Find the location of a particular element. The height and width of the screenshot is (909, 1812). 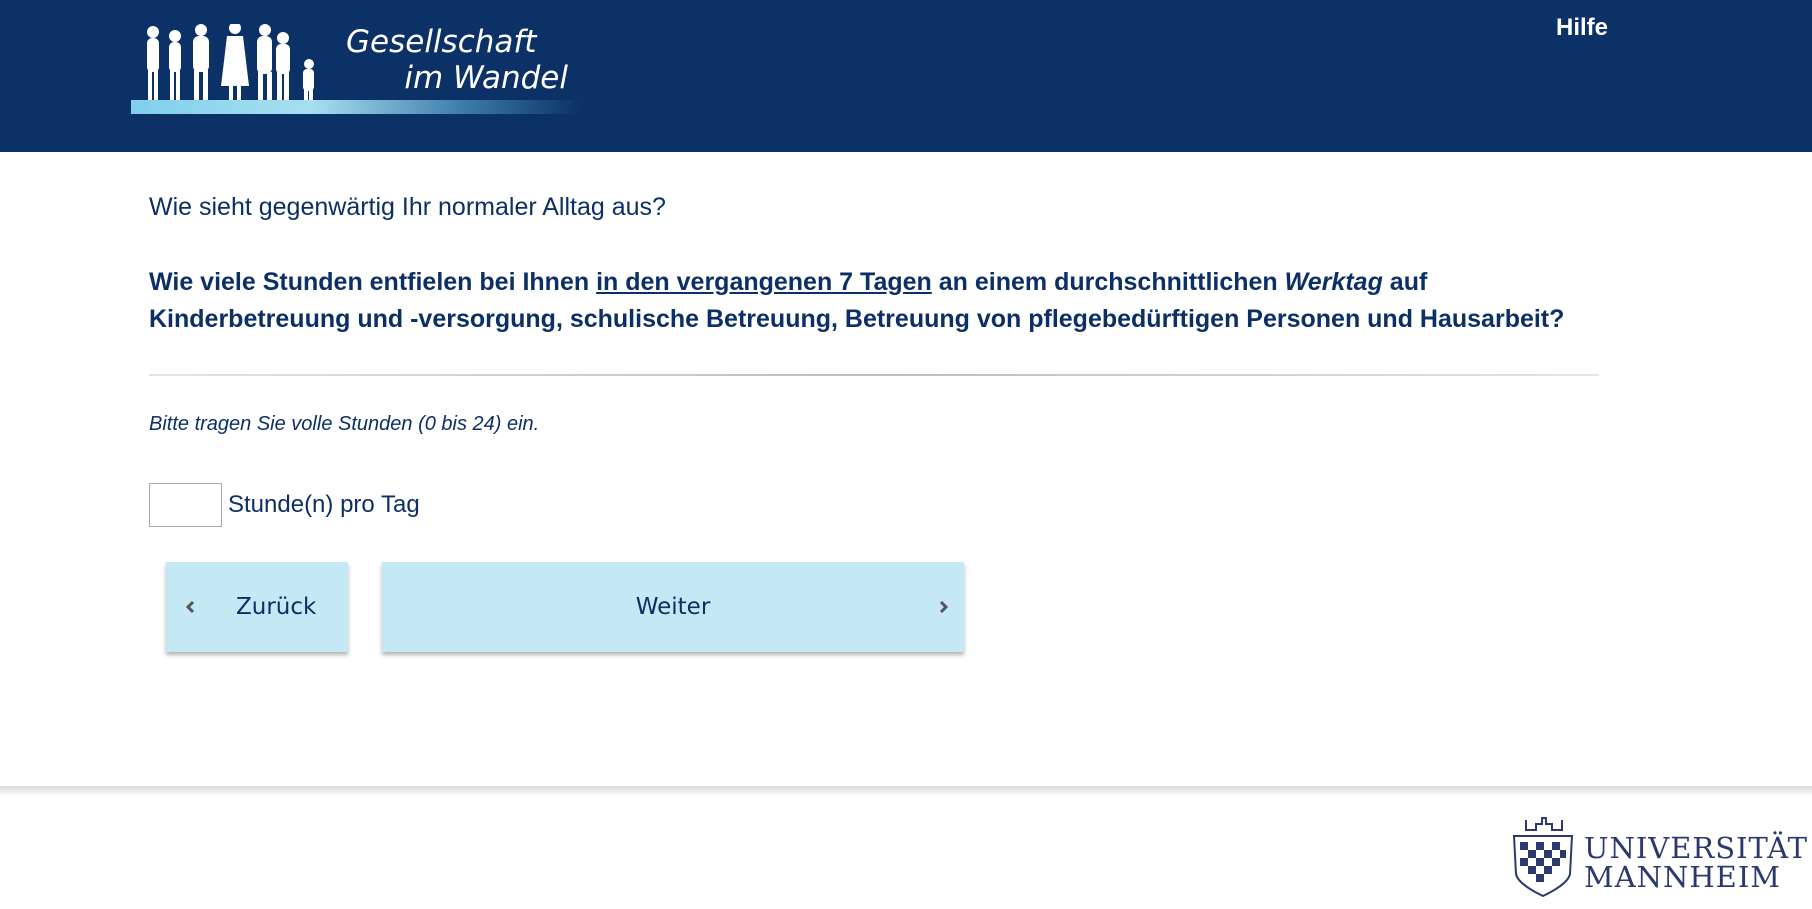

back-button-label: Zurück is located at coordinates (276, 607).